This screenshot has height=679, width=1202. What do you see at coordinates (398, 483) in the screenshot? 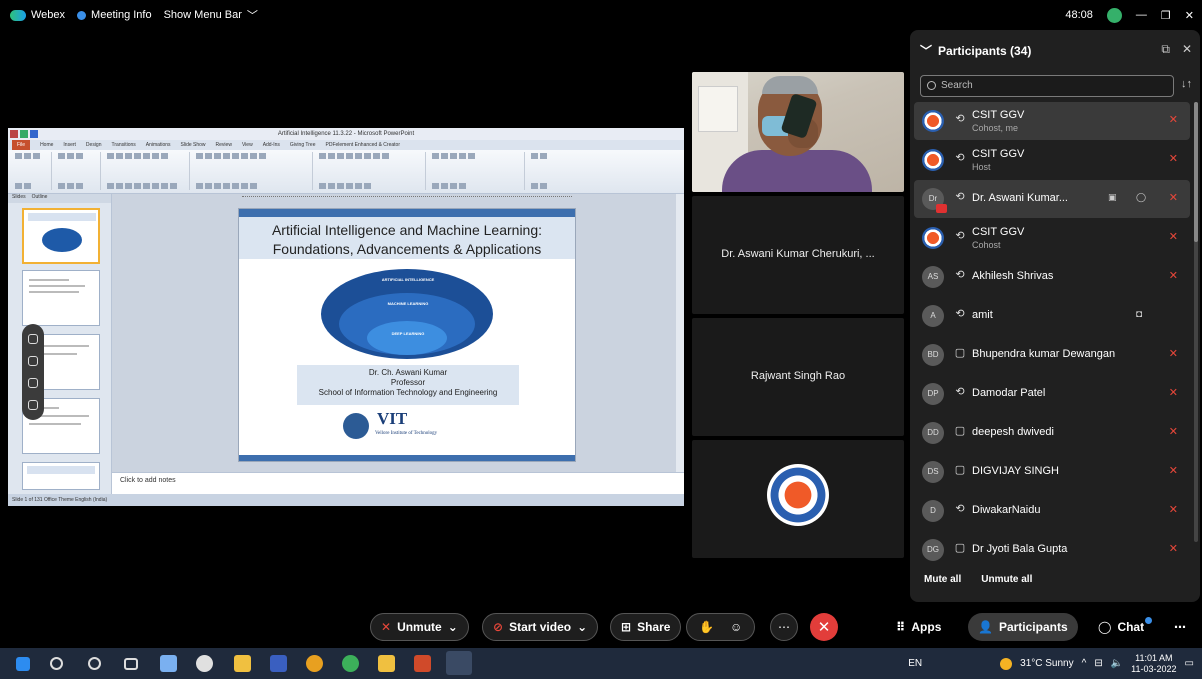
I see `notes-pane: Click to add notes` at bounding box center [398, 483].